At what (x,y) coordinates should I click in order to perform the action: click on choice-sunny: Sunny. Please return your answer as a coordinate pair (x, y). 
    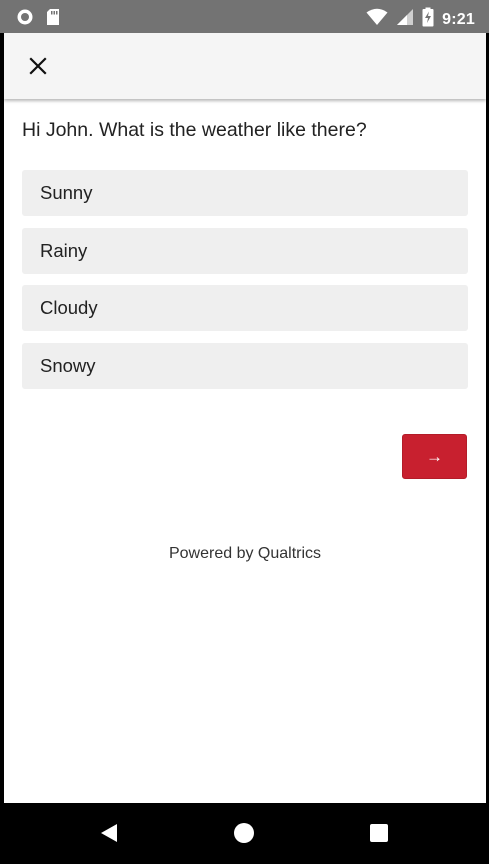
    Looking at the image, I should click on (245, 193).